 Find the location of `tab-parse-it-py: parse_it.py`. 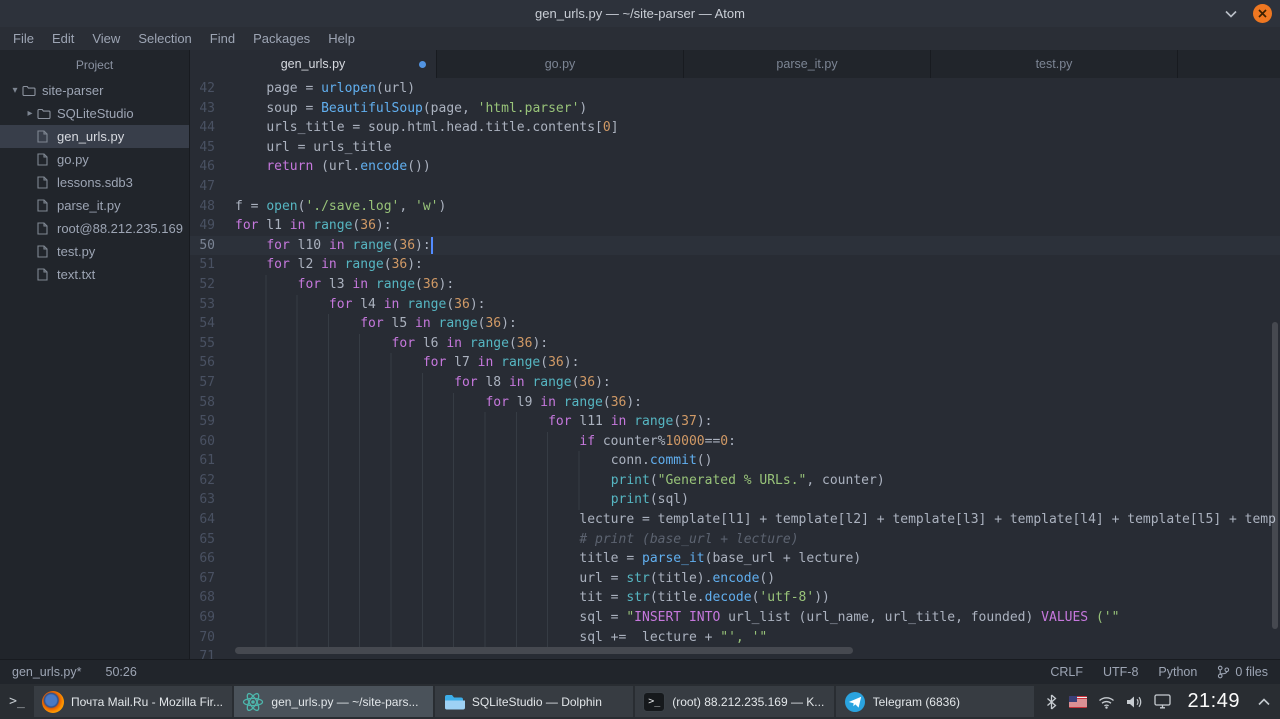

tab-parse-it-py: parse_it.py is located at coordinates (807, 64).